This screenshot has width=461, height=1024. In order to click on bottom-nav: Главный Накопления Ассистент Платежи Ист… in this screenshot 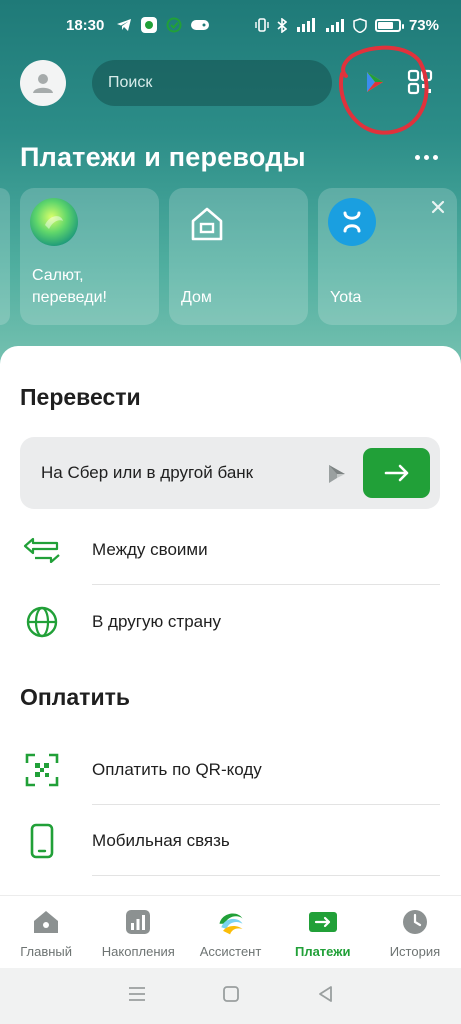, I will do `click(230, 931)`.